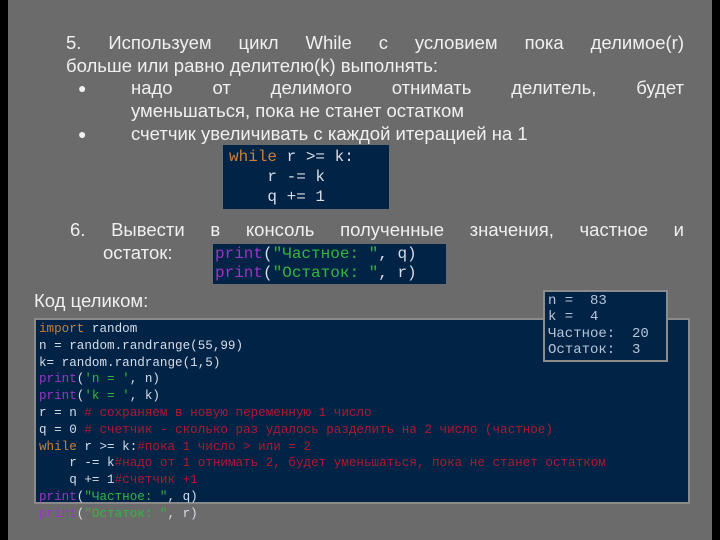 The width and height of the screenshot is (720, 540). Describe the element at coordinates (594, 350) in the screenshot. I see `output-line: Остаток: 3` at that location.